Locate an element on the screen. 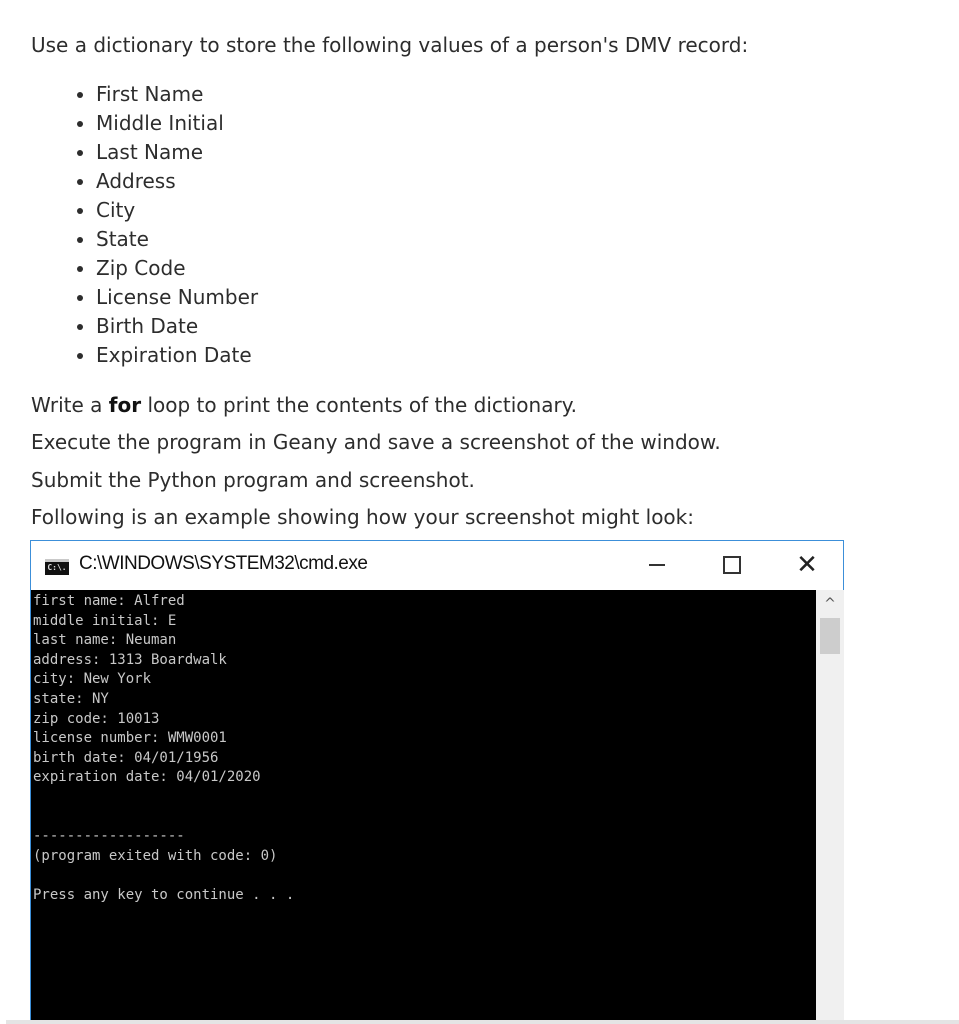  console-line: first name: Alfred is located at coordinates (109, 601).